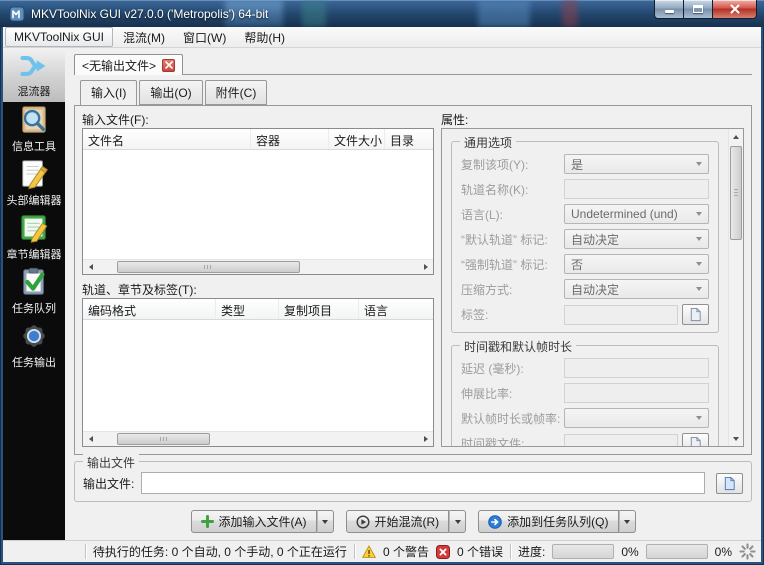 This screenshot has height=565, width=764. What do you see at coordinates (423, 483) in the screenshot?
I see `output-file-input` at bounding box center [423, 483].